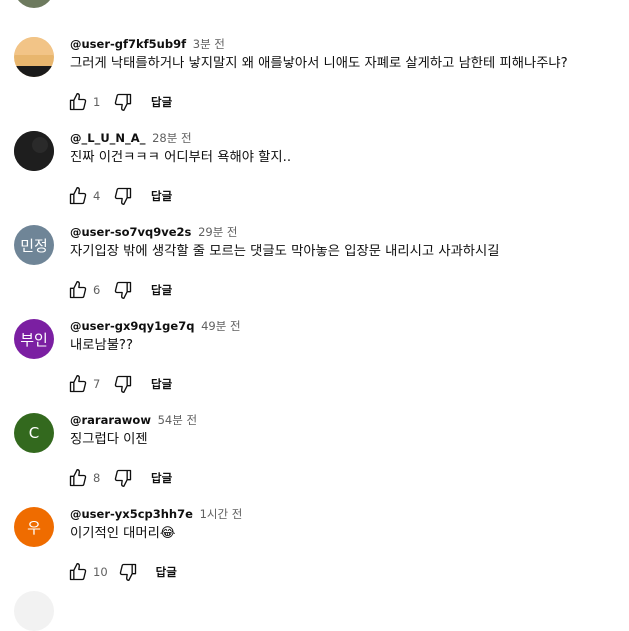  I want to click on comment-author: @user-gx9qy1ge7q, so click(132, 326).